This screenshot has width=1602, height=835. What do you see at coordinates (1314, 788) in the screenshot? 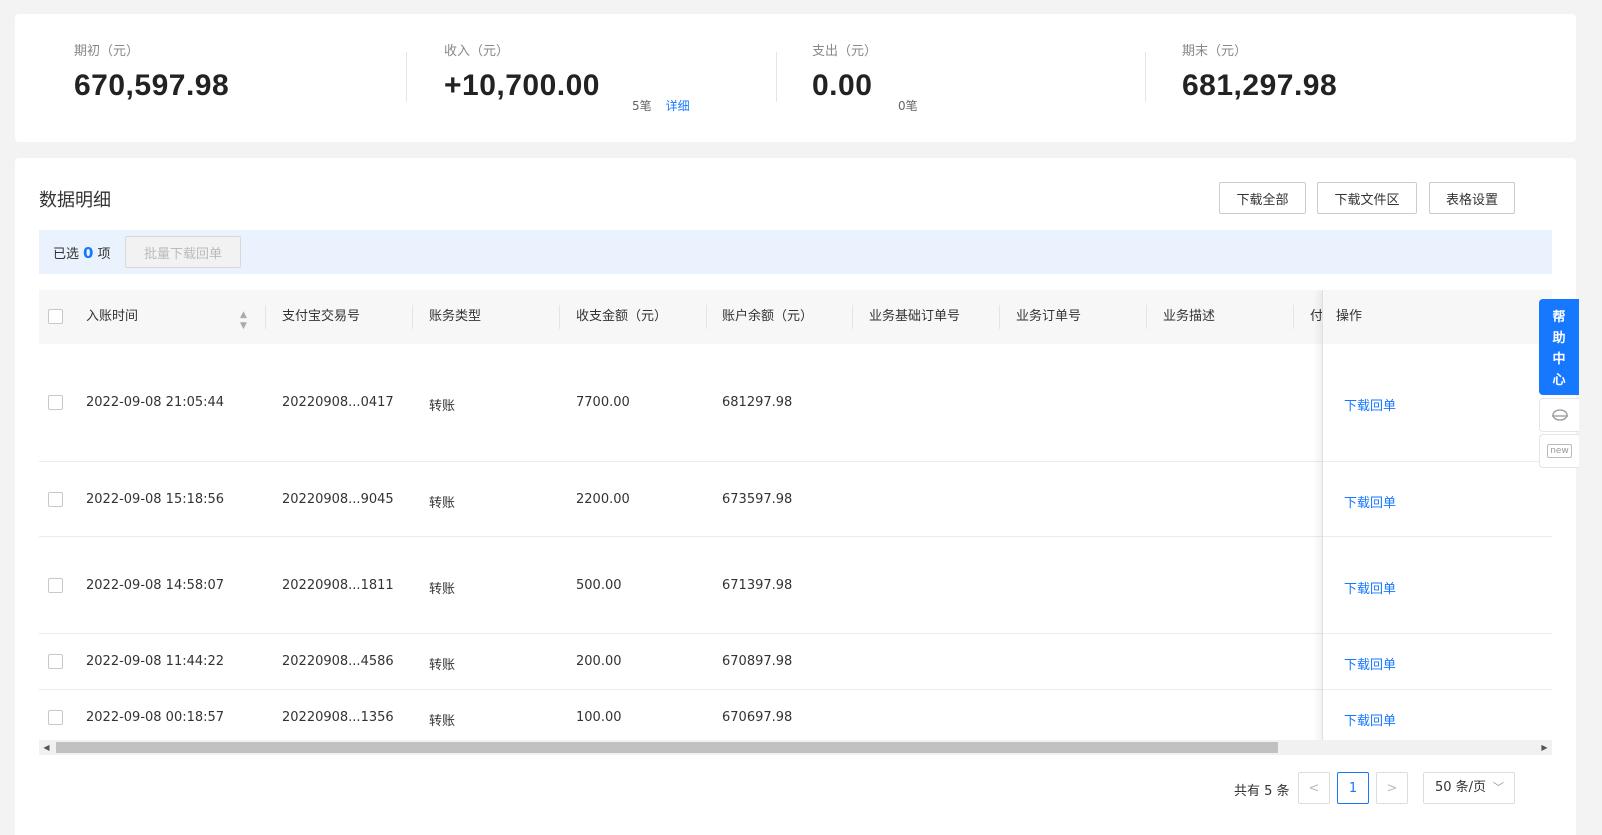
I see `prev-page-button: <` at bounding box center [1314, 788].